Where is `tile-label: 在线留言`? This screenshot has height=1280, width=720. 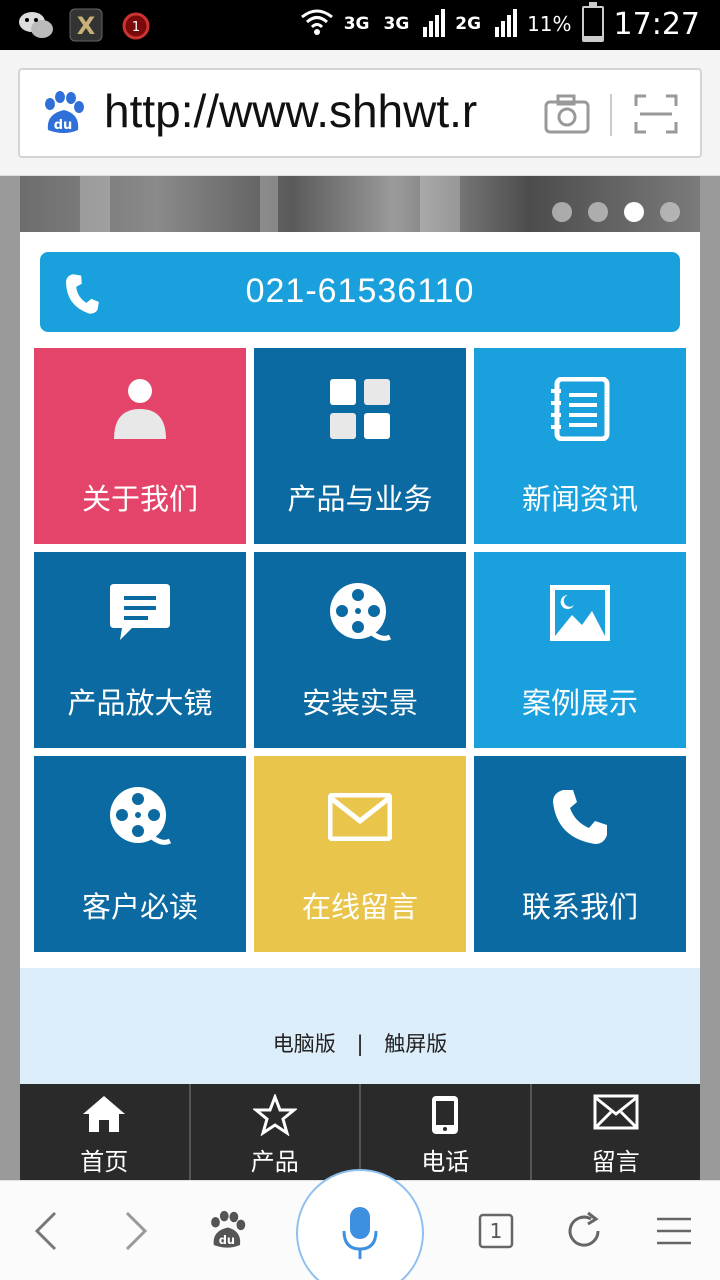
tile-label: 在线留言 is located at coordinates (359, 907).